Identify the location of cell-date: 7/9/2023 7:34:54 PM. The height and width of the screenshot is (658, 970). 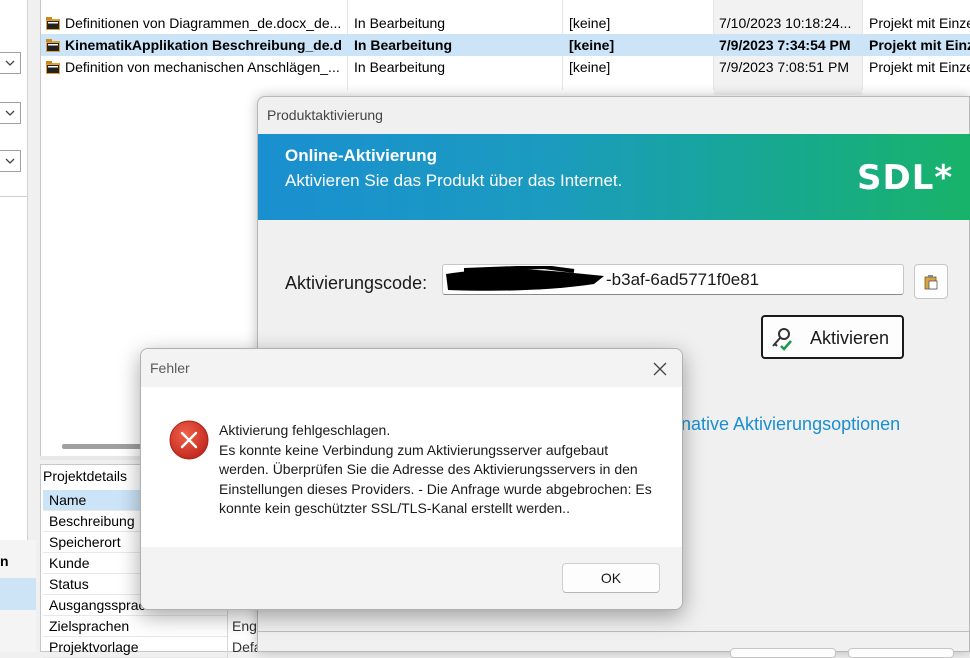
(785, 45).